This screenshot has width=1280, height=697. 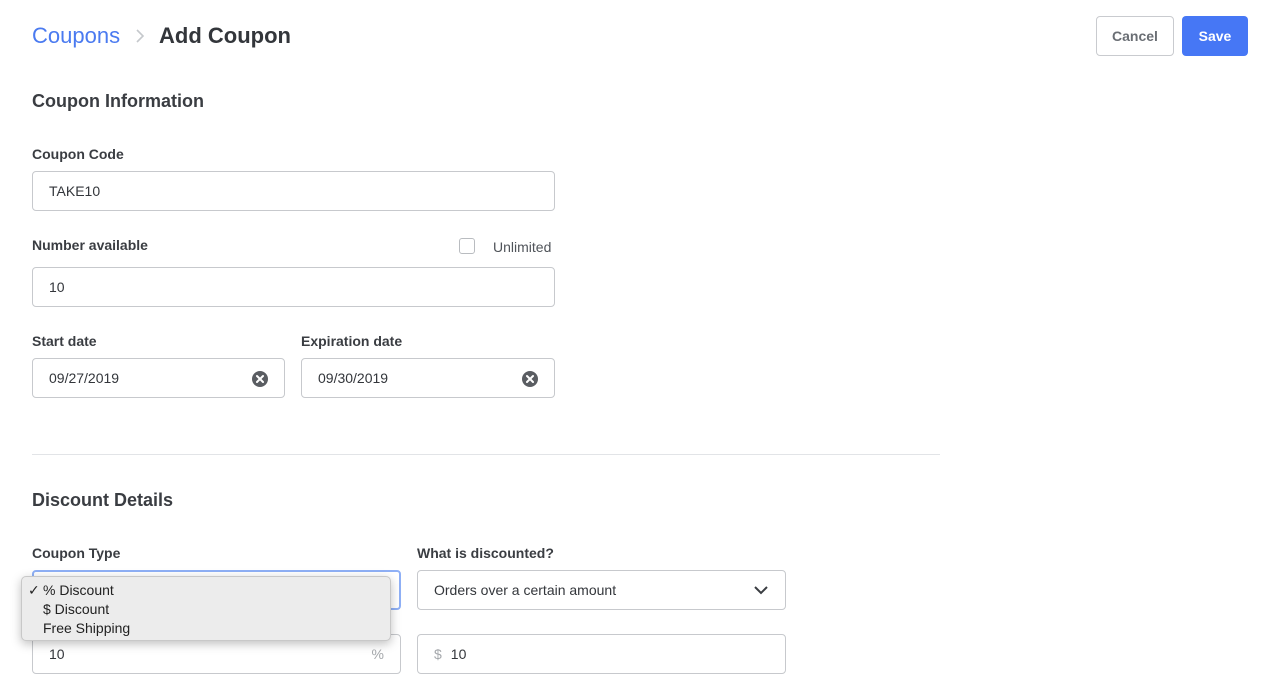 I want to click on chevron-down-icon, so click(x=761, y=590).